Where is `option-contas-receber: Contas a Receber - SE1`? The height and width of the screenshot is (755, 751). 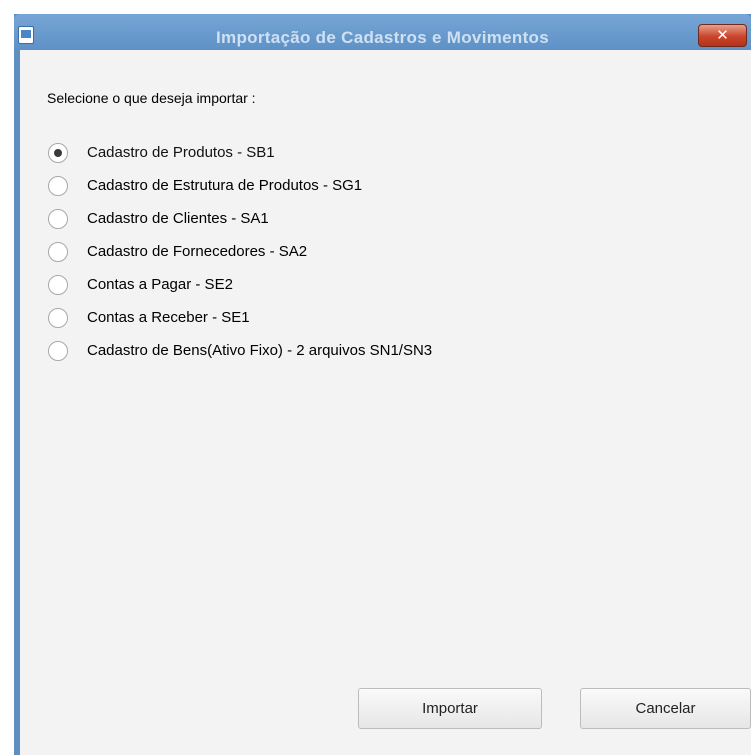
option-contas-receber: Contas a Receber - SE1 is located at coordinates (240, 317).